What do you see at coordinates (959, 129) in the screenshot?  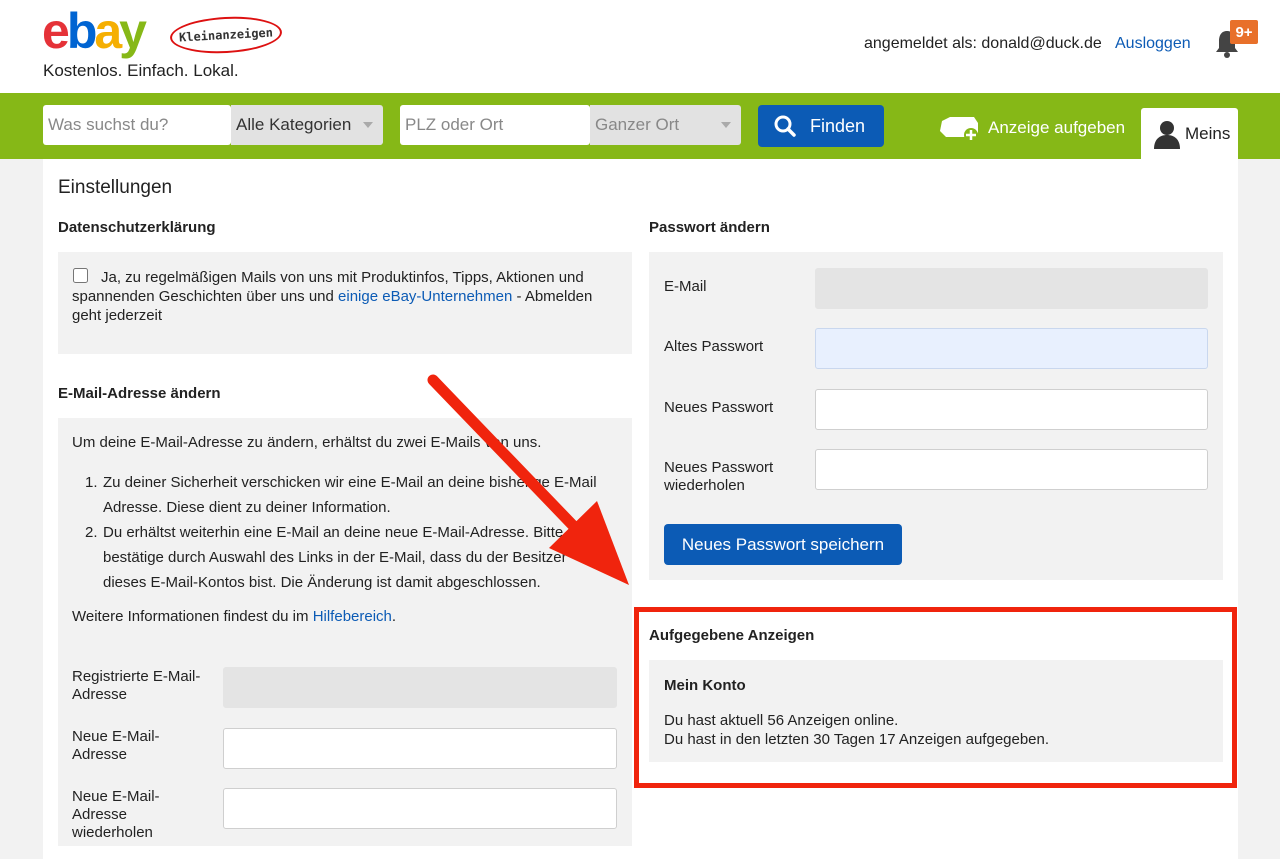 I see `add-listing-icon` at bounding box center [959, 129].